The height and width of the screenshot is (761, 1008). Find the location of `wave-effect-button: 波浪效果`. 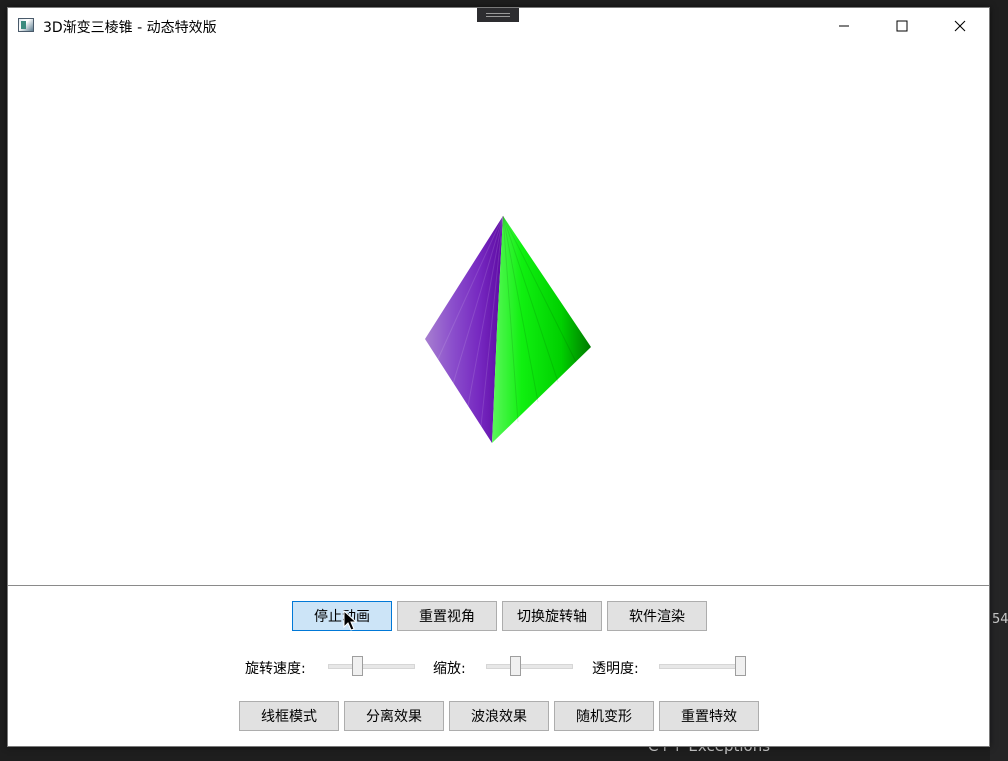

wave-effect-button: 波浪效果 is located at coordinates (499, 716).